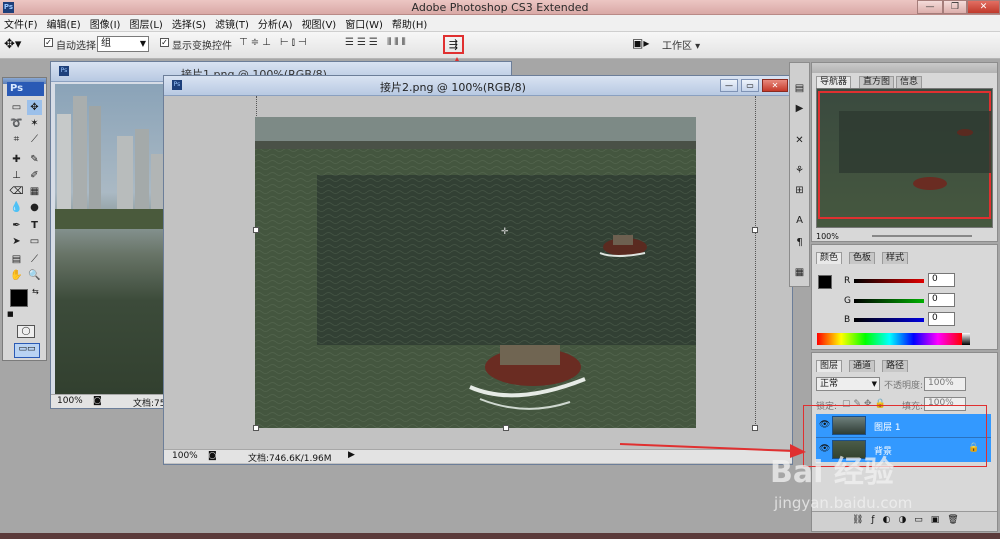  Describe the element at coordinates (799, 108) in the screenshot. I see `actions-icon: ▶` at that location.